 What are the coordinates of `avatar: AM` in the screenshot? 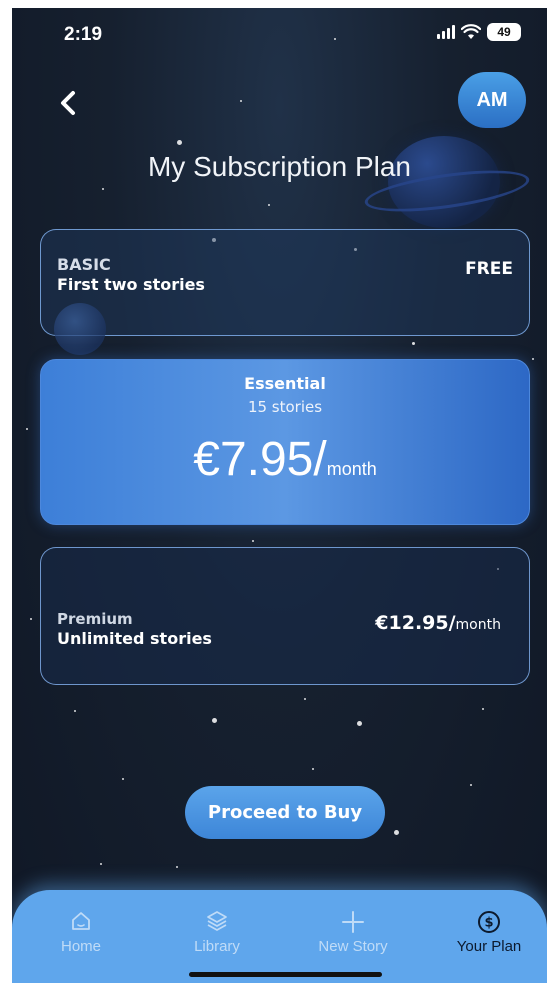 It's located at (492, 100).